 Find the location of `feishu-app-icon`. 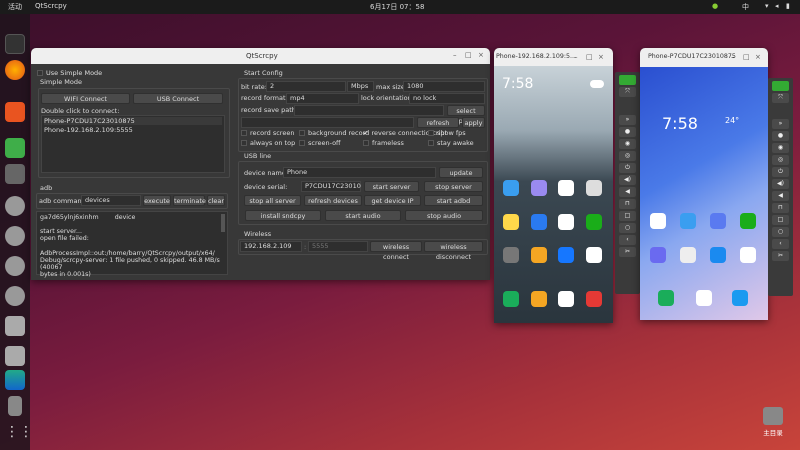

feishu-app-icon is located at coordinates (539, 222).